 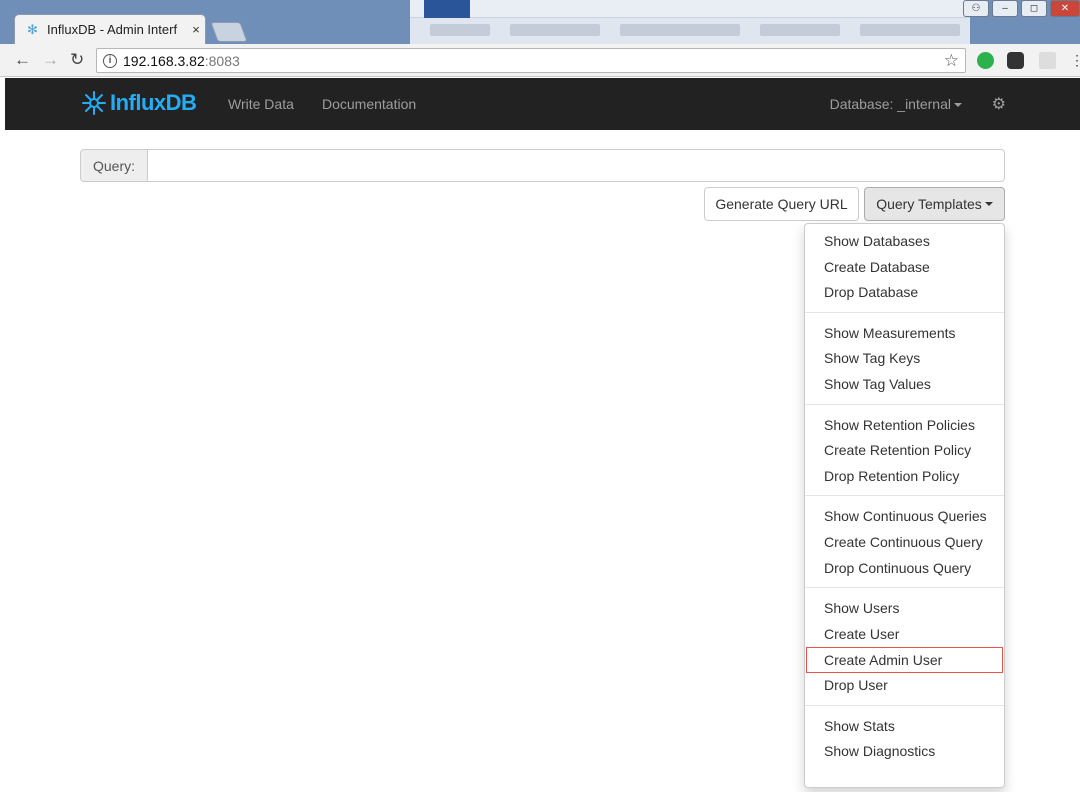 I want to click on menu-kebab-icon: ⋮, so click(x=1075, y=60).